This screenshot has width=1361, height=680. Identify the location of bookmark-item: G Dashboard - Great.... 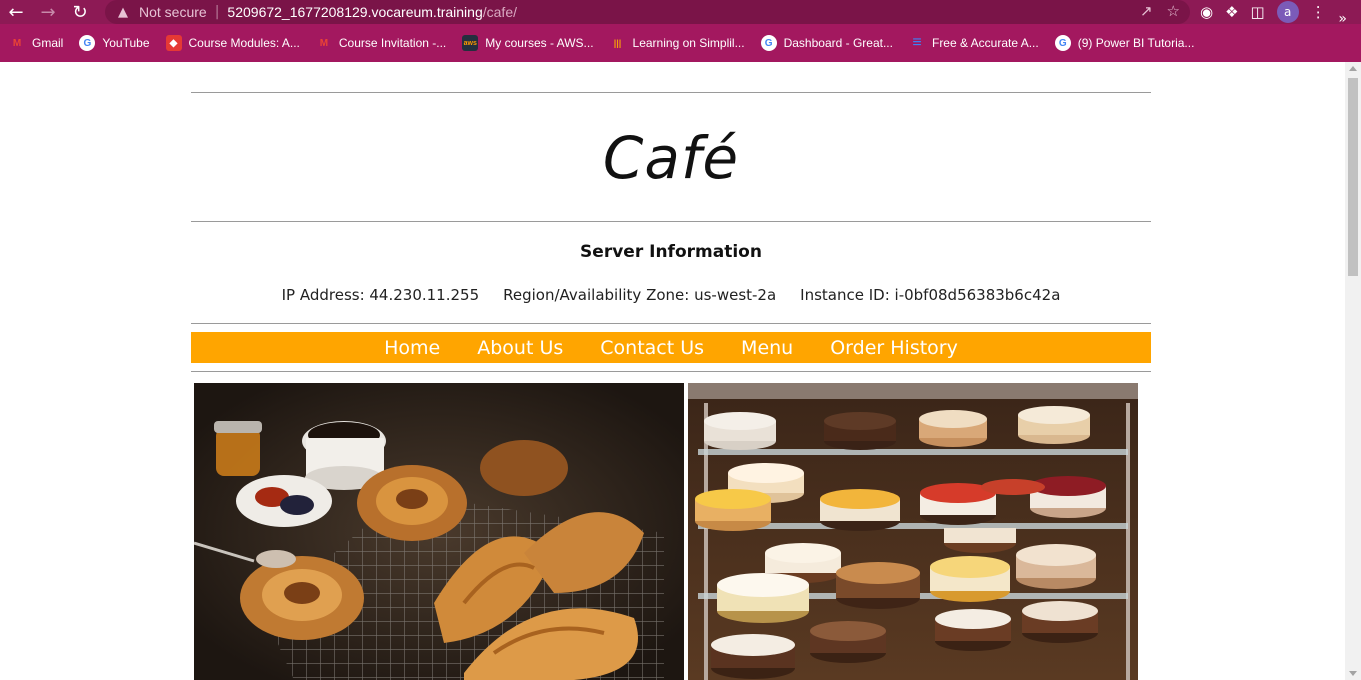
(826, 43).